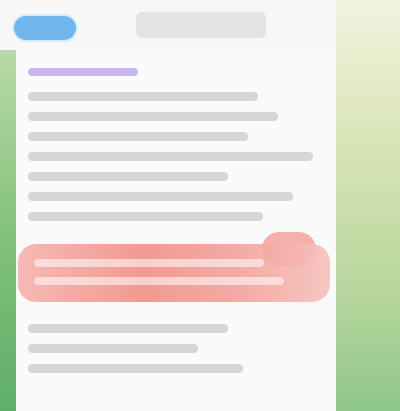 Image resolution: width=400 pixels, height=411 pixels. Describe the element at coordinates (8, 230) in the screenshot. I see `left-decorative-panel` at that location.